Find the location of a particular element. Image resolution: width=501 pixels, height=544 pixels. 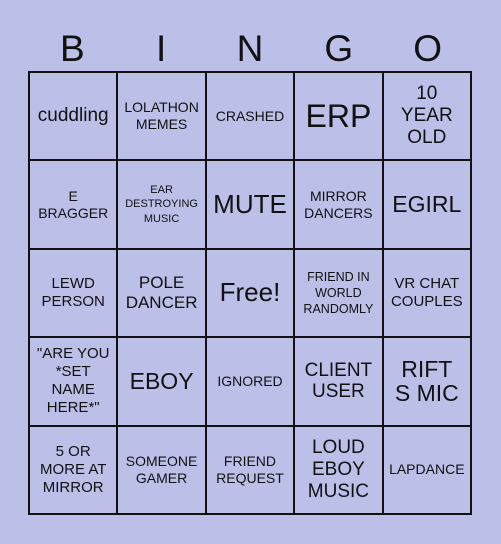

bingo-cell: CLIENT USER is located at coordinates (338, 381).